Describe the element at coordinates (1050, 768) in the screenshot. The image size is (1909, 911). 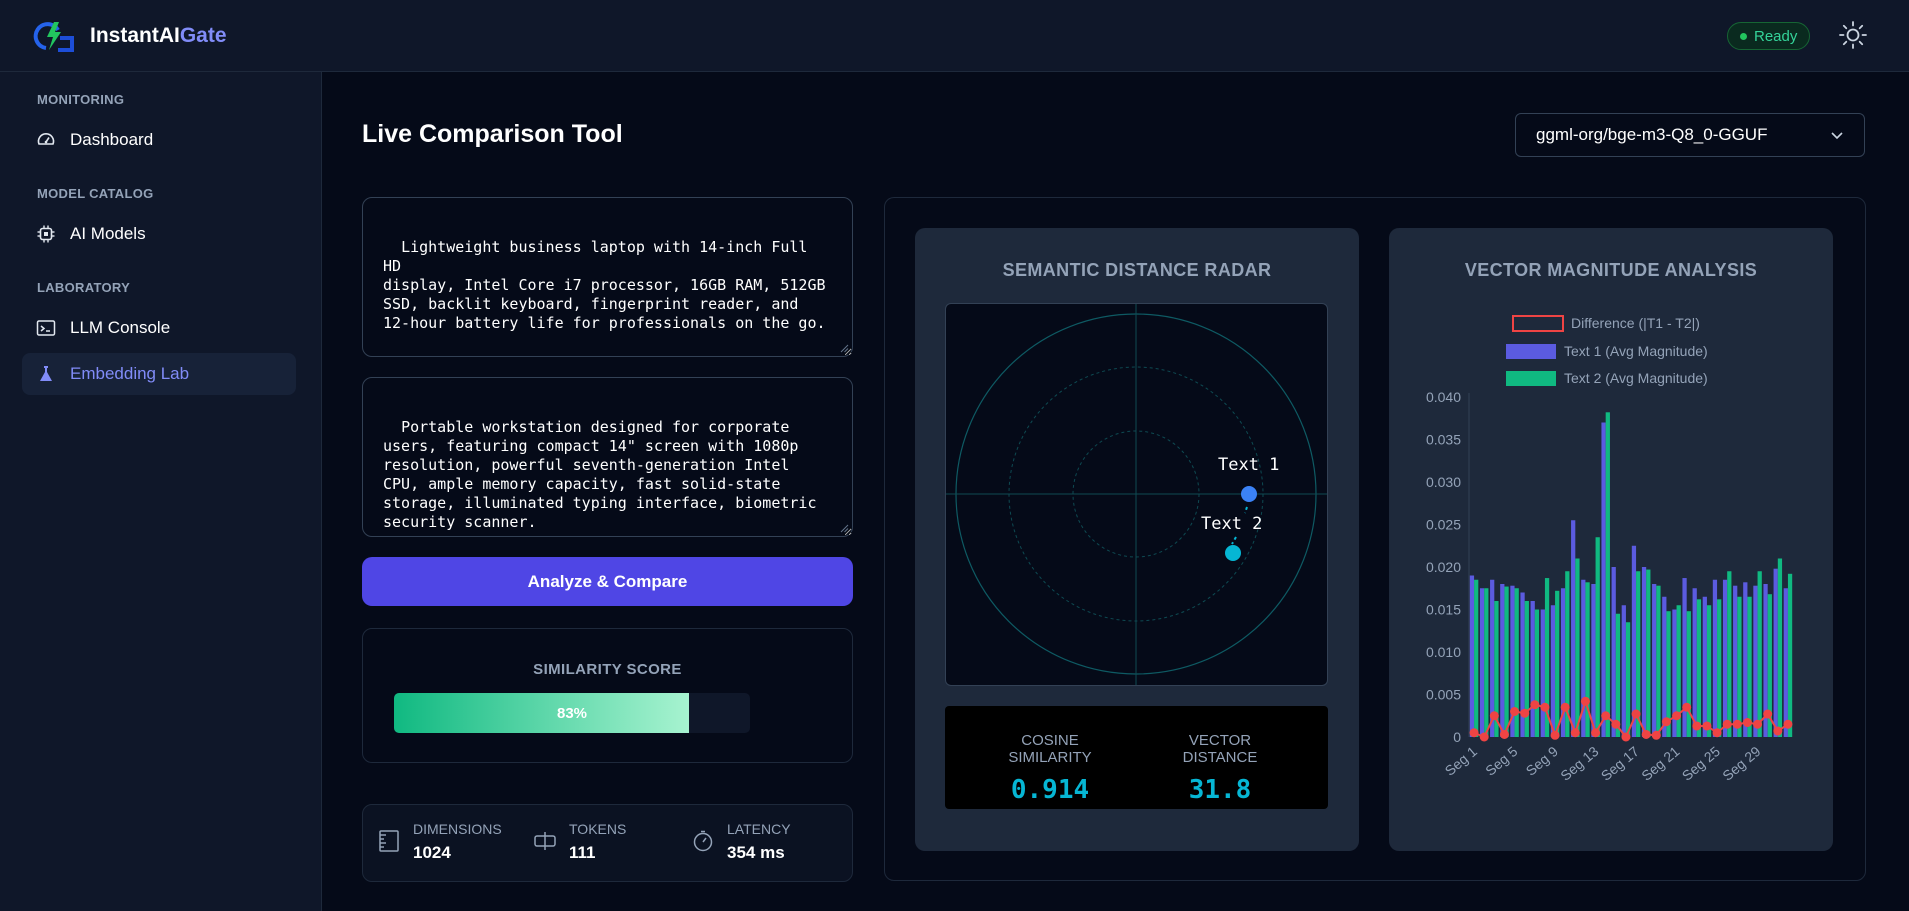
I see `cosine-similarity-metric: COSINE SIMILARITY 0.914` at that location.